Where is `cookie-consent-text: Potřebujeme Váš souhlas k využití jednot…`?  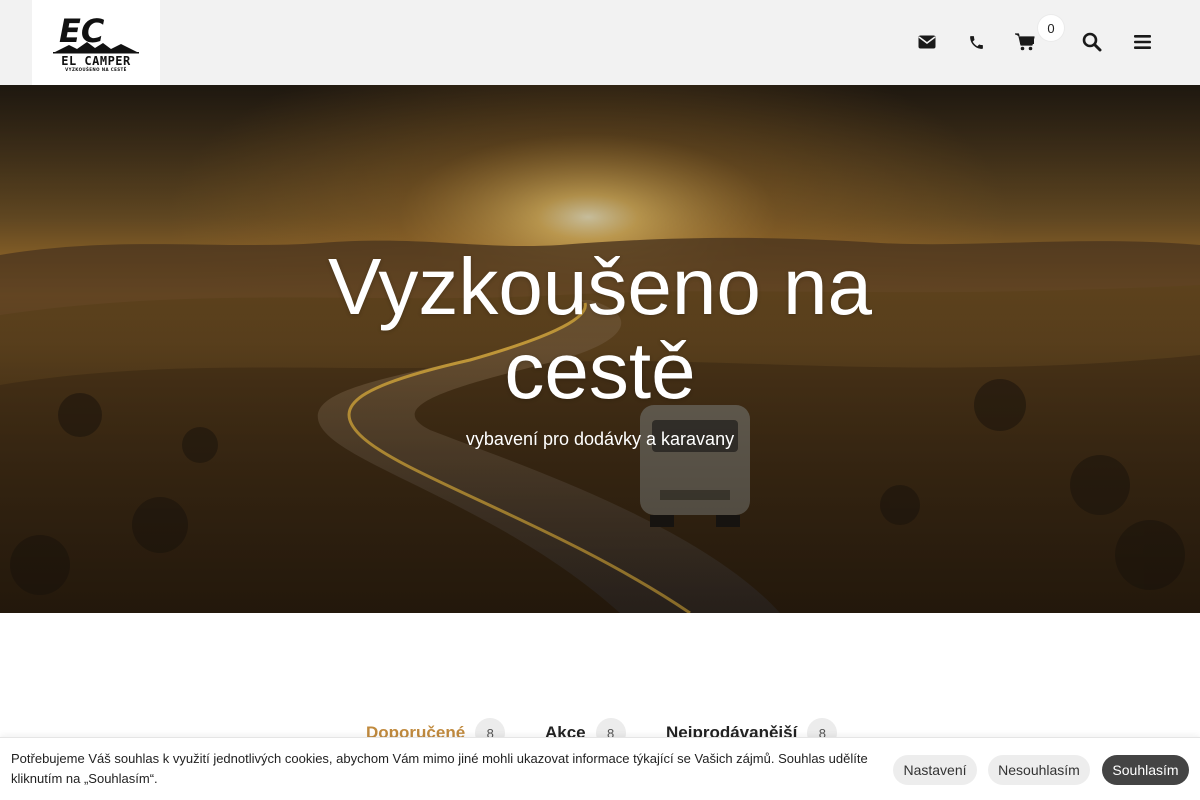 cookie-consent-text: Potřebujeme Váš souhlas k využití jednot… is located at coordinates (439, 768).